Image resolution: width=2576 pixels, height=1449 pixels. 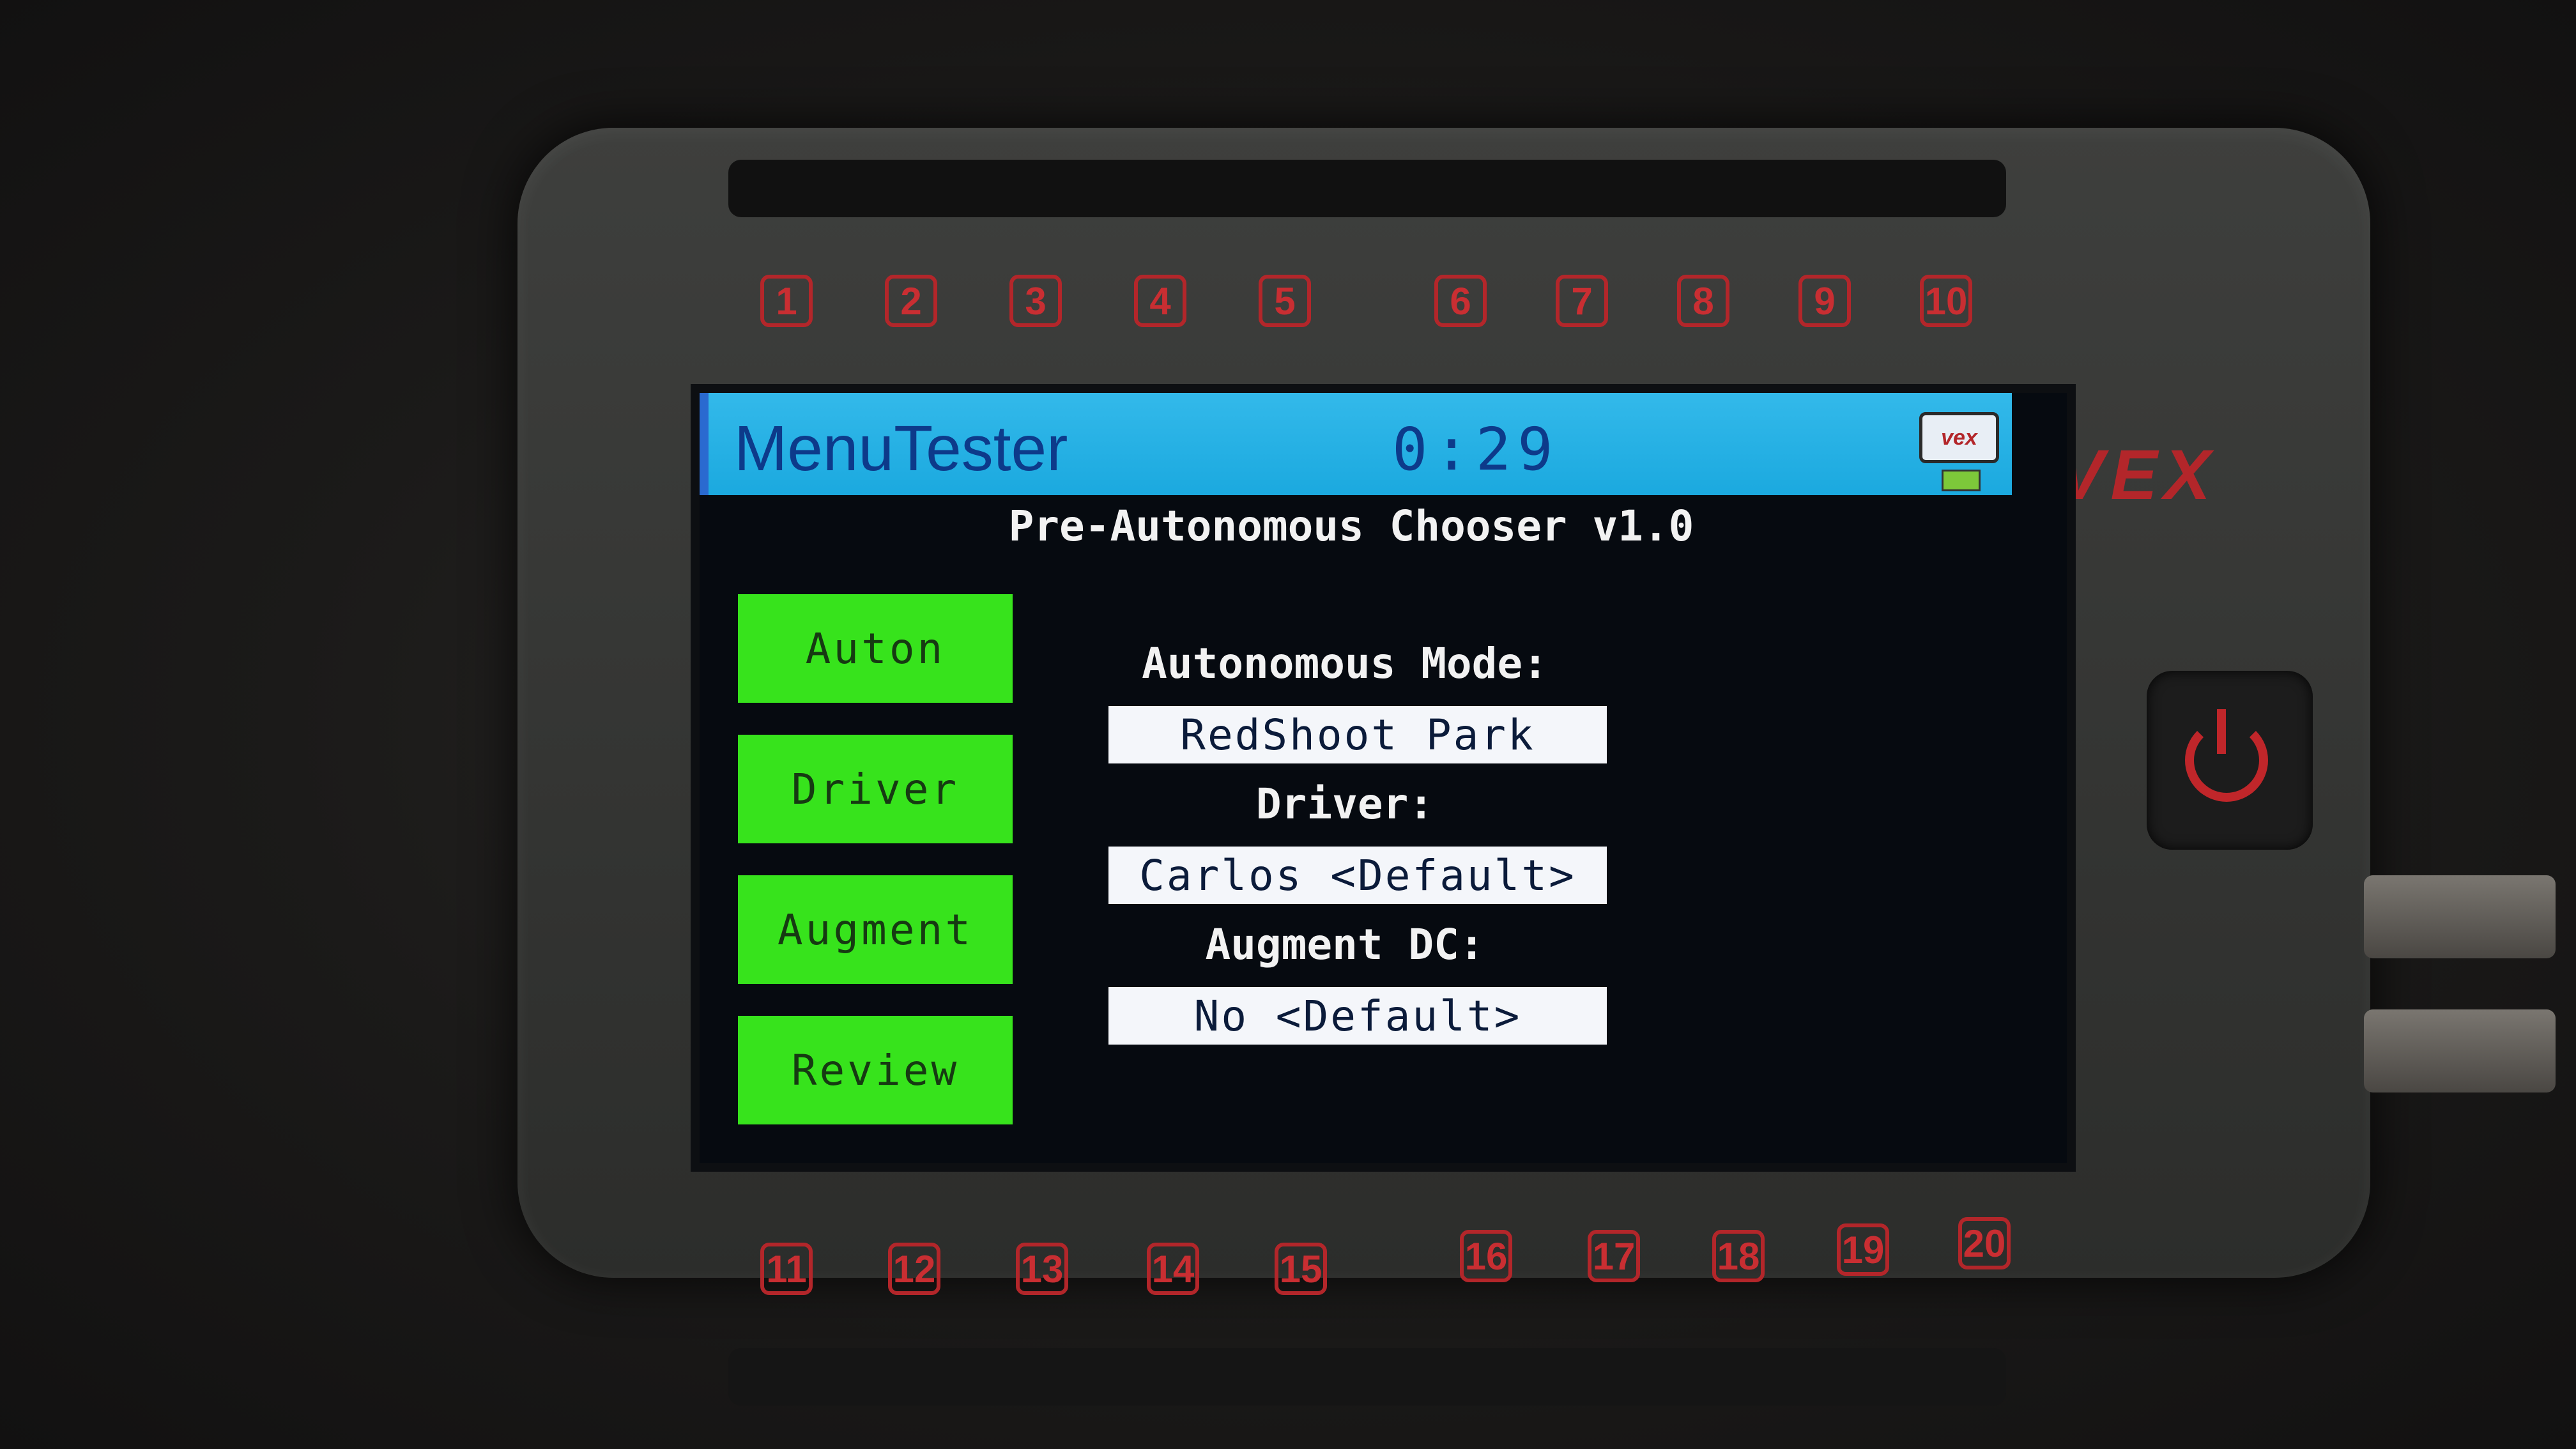 I want to click on app-name: MenuTester, so click(x=901, y=448).